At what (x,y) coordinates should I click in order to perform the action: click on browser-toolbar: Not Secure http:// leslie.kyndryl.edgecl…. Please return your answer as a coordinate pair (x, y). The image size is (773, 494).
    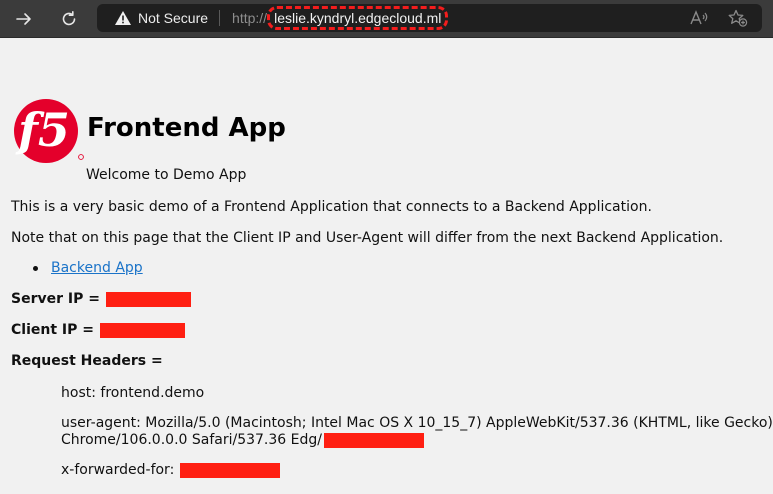
    Looking at the image, I should click on (386, 19).